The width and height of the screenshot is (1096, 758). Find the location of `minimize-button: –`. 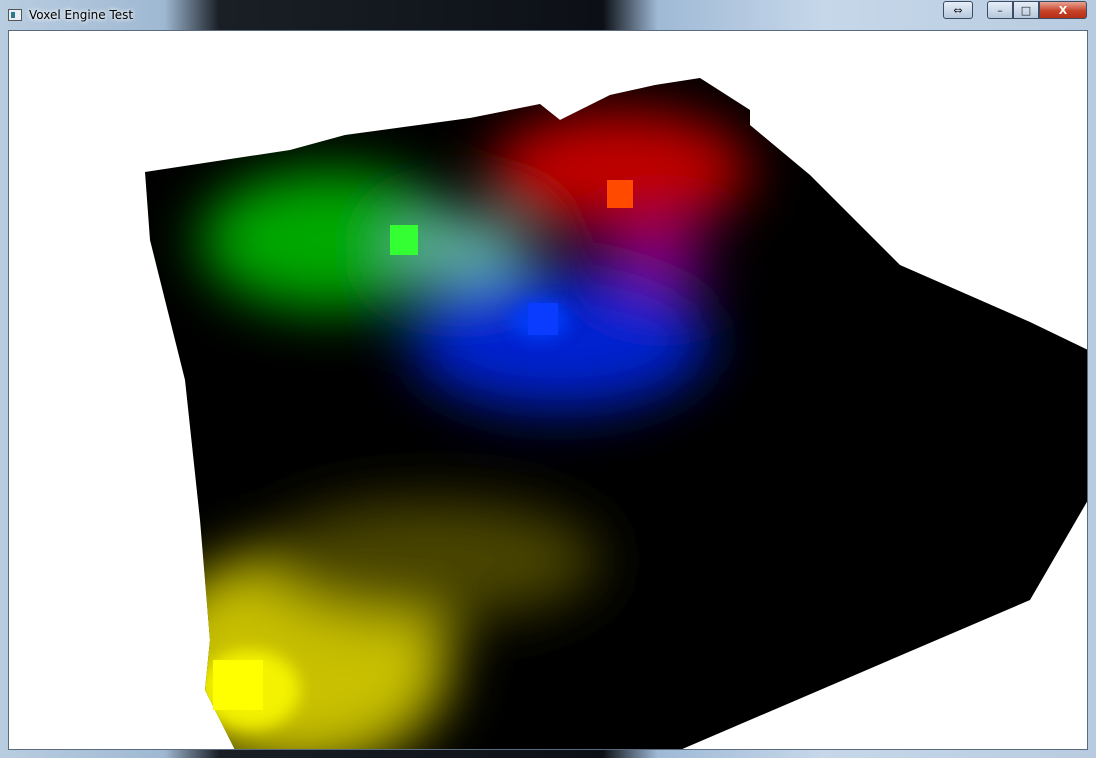

minimize-button: – is located at coordinates (1000, 10).